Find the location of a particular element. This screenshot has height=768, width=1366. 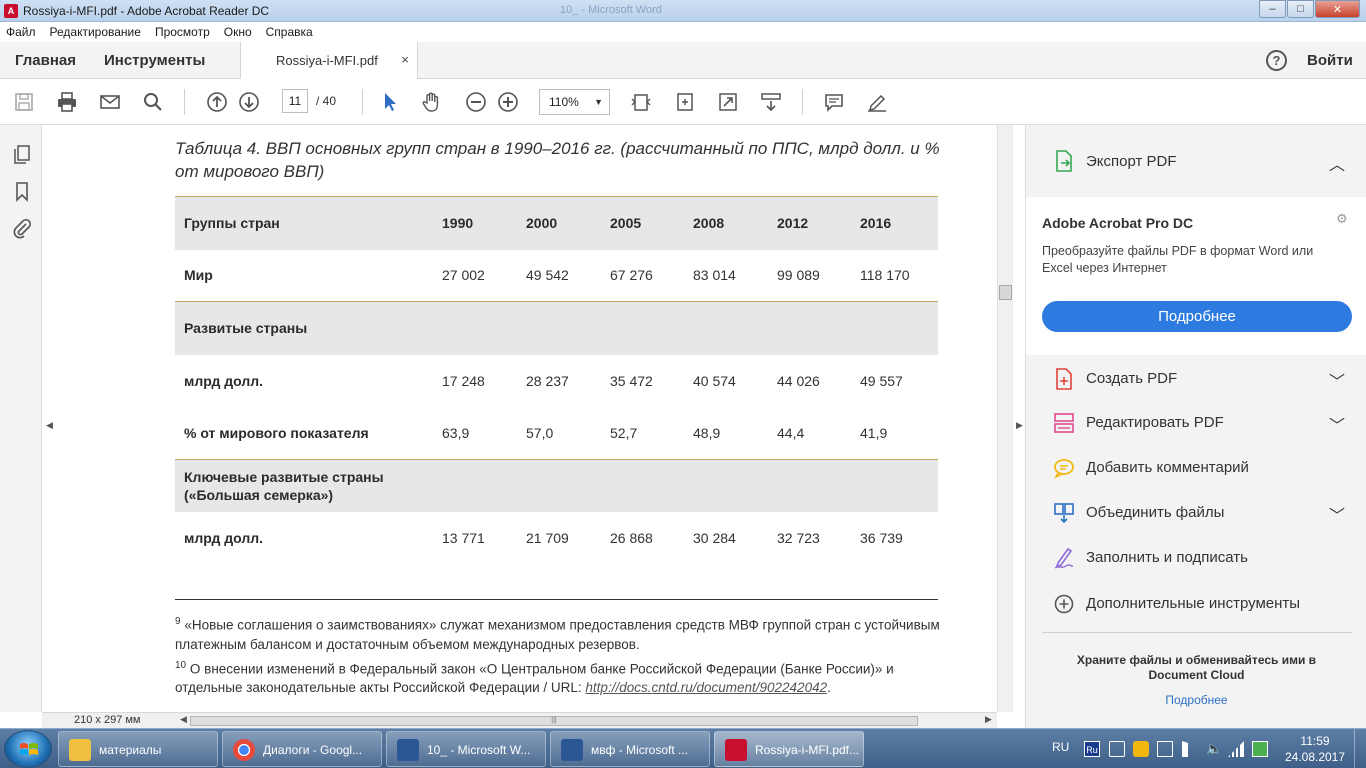

zoom-out-icon is located at coordinates (476, 102).